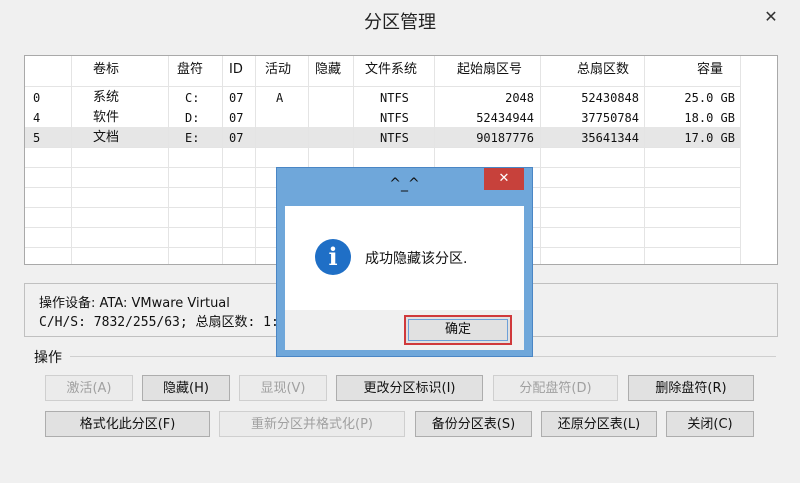 The image size is (800, 483). Describe the element at coordinates (278, 70) in the screenshot. I see `col-header-active: 活动` at that location.